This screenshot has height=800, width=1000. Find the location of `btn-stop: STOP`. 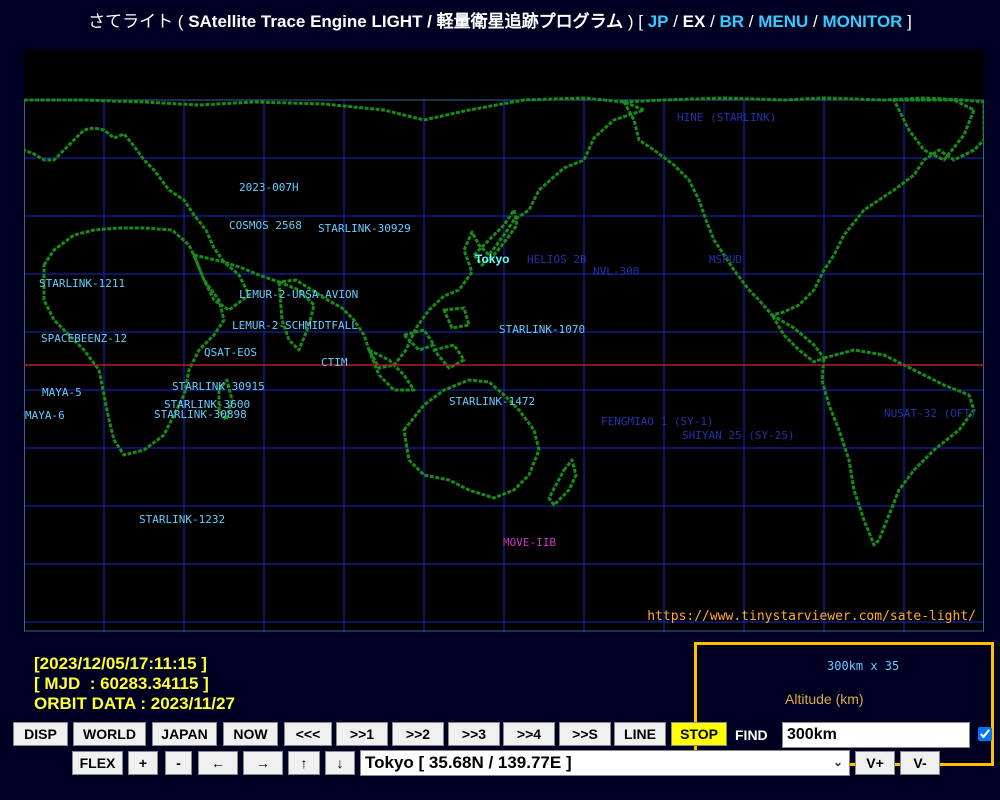

btn-stop: STOP is located at coordinates (699, 734).